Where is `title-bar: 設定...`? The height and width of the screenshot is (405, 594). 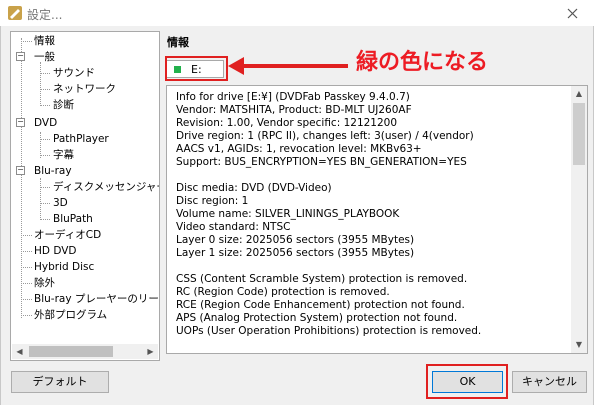
title-bar: 設定... is located at coordinates (297, 13).